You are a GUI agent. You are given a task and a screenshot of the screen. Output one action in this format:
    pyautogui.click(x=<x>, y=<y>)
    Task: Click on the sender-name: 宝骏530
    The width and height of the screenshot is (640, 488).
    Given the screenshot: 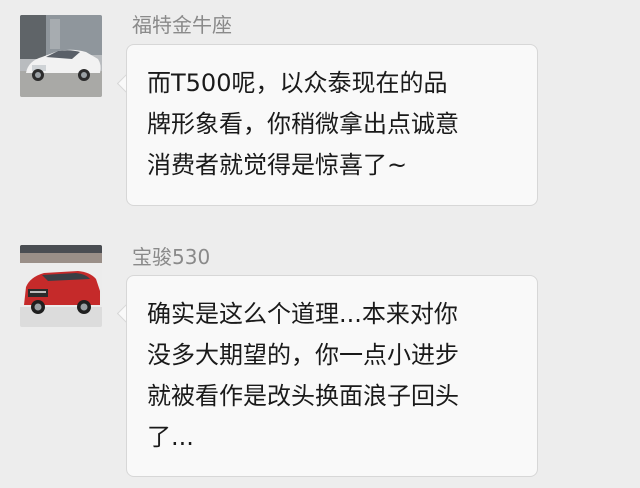 What is the action you would take?
    pyautogui.click(x=171, y=257)
    